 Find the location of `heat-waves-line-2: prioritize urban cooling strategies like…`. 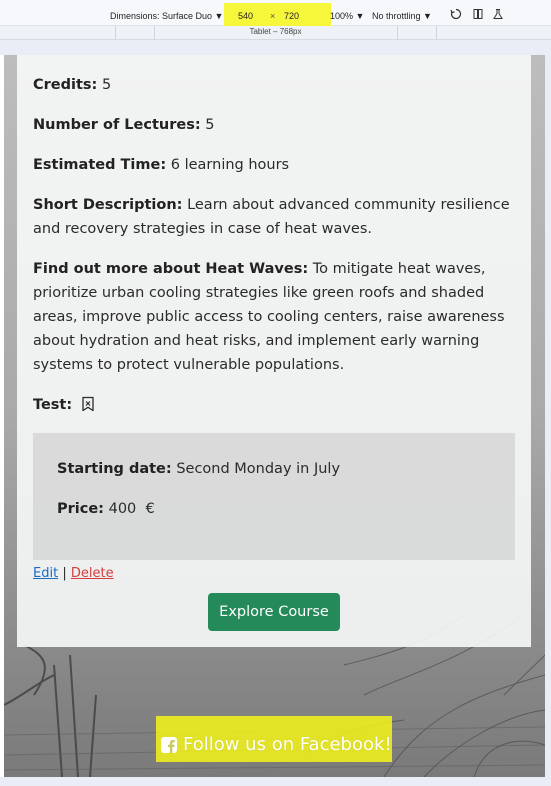

heat-waves-line-2: prioritize urban cooling strategies like… is located at coordinates (259, 293).